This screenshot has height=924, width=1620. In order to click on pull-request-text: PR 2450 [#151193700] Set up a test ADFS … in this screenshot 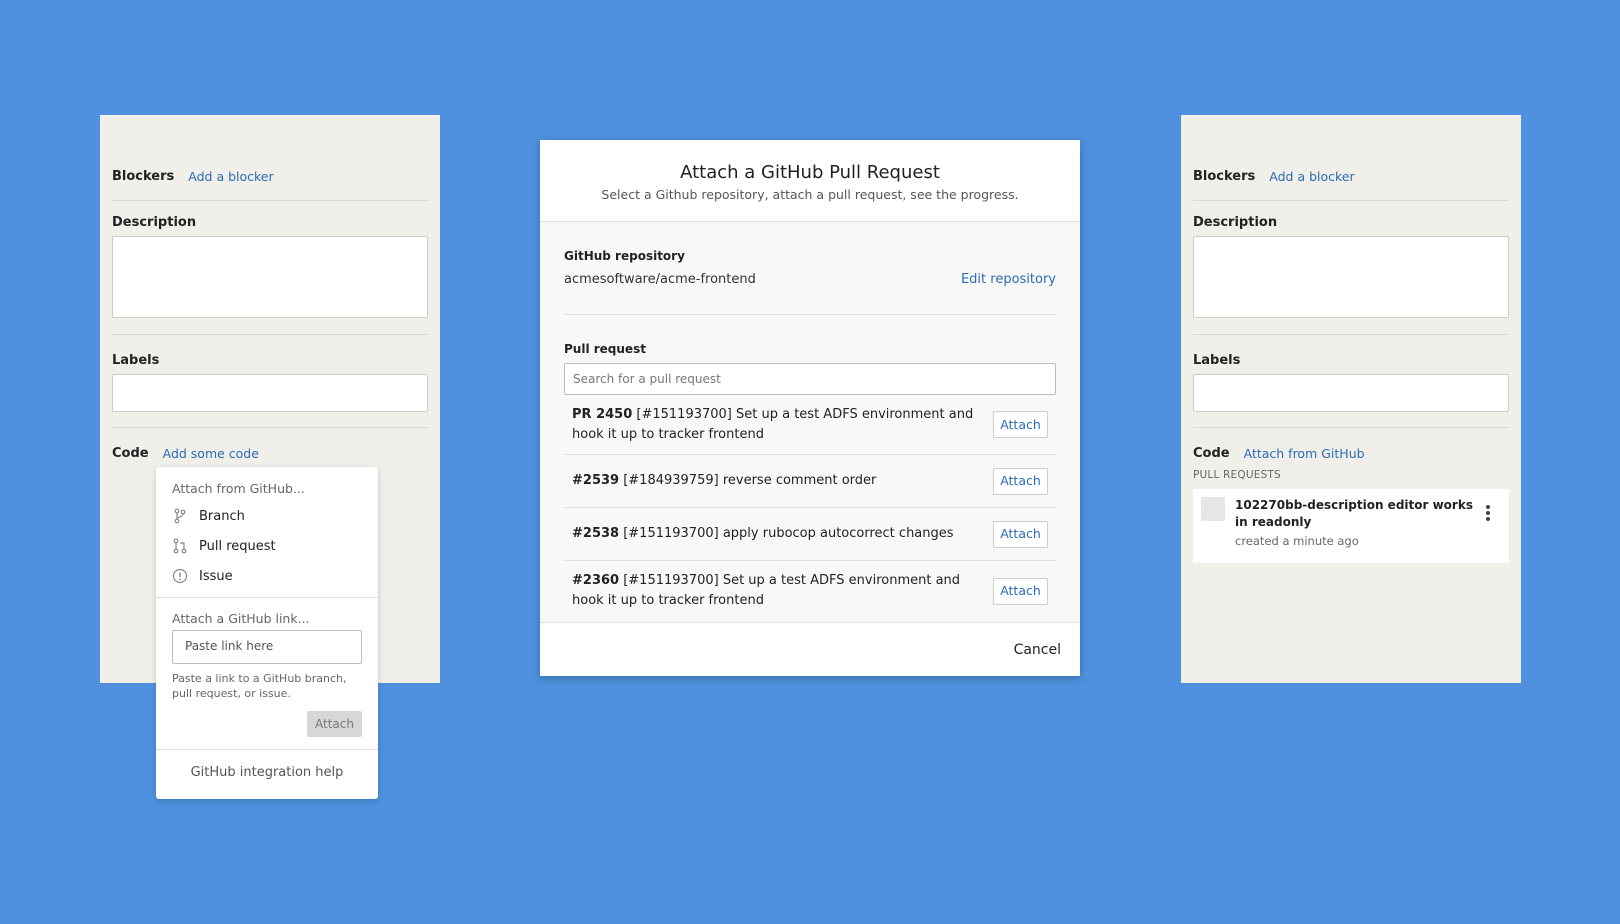, I will do `click(782, 425)`.